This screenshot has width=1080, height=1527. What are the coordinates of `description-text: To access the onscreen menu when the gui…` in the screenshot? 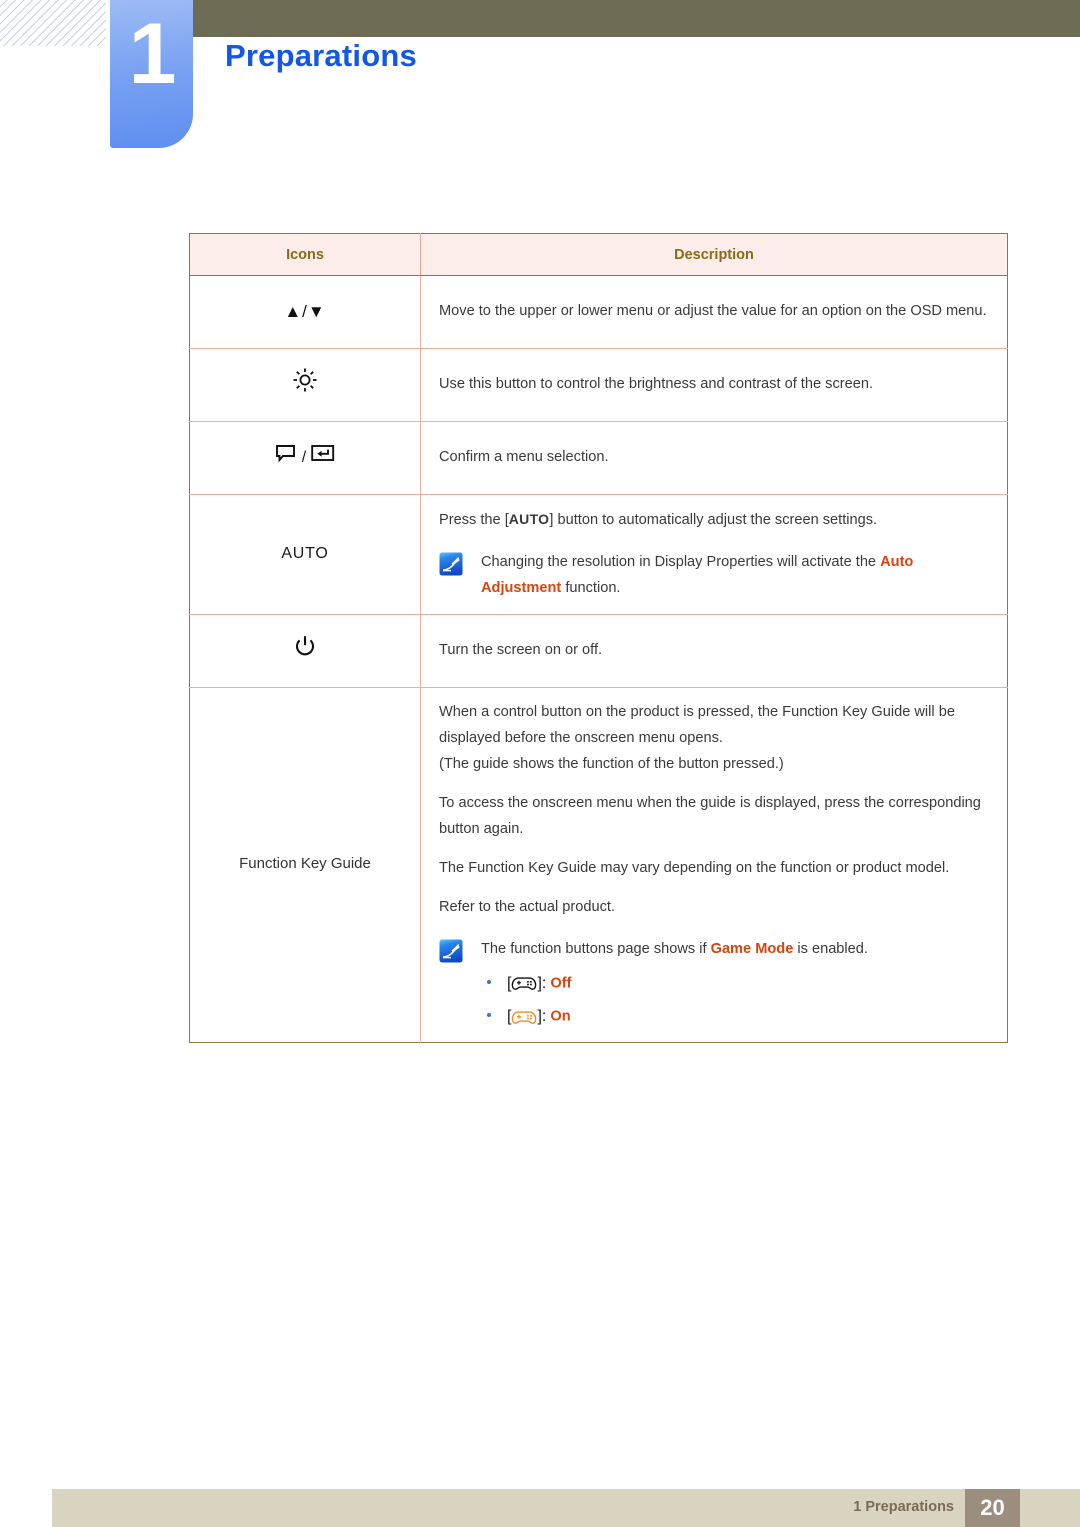 It's located at (710, 815).